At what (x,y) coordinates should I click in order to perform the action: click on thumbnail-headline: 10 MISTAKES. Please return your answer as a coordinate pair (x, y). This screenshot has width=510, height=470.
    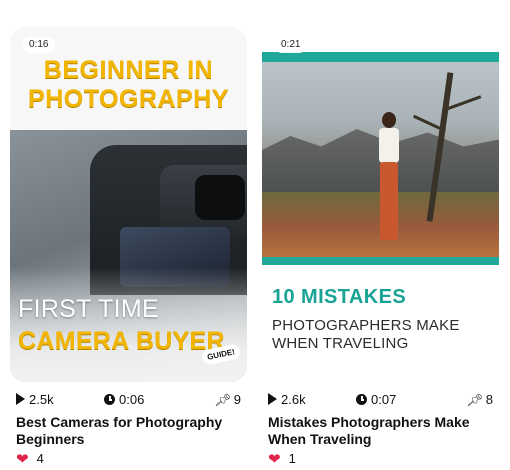
    Looking at the image, I should click on (339, 297).